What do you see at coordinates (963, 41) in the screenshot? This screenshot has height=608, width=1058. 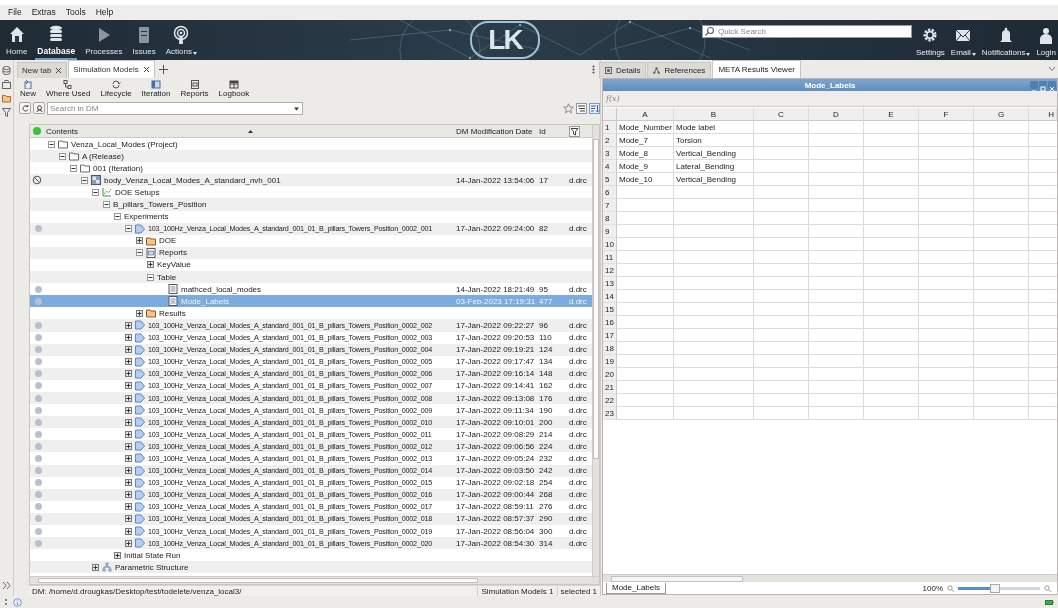 I see `toolbar-button: Email` at bounding box center [963, 41].